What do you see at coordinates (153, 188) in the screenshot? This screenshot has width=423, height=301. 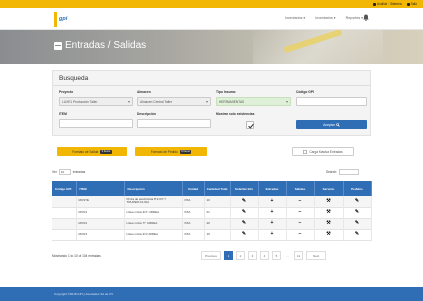 I see `col-descripcion: Descripción` at bounding box center [153, 188].